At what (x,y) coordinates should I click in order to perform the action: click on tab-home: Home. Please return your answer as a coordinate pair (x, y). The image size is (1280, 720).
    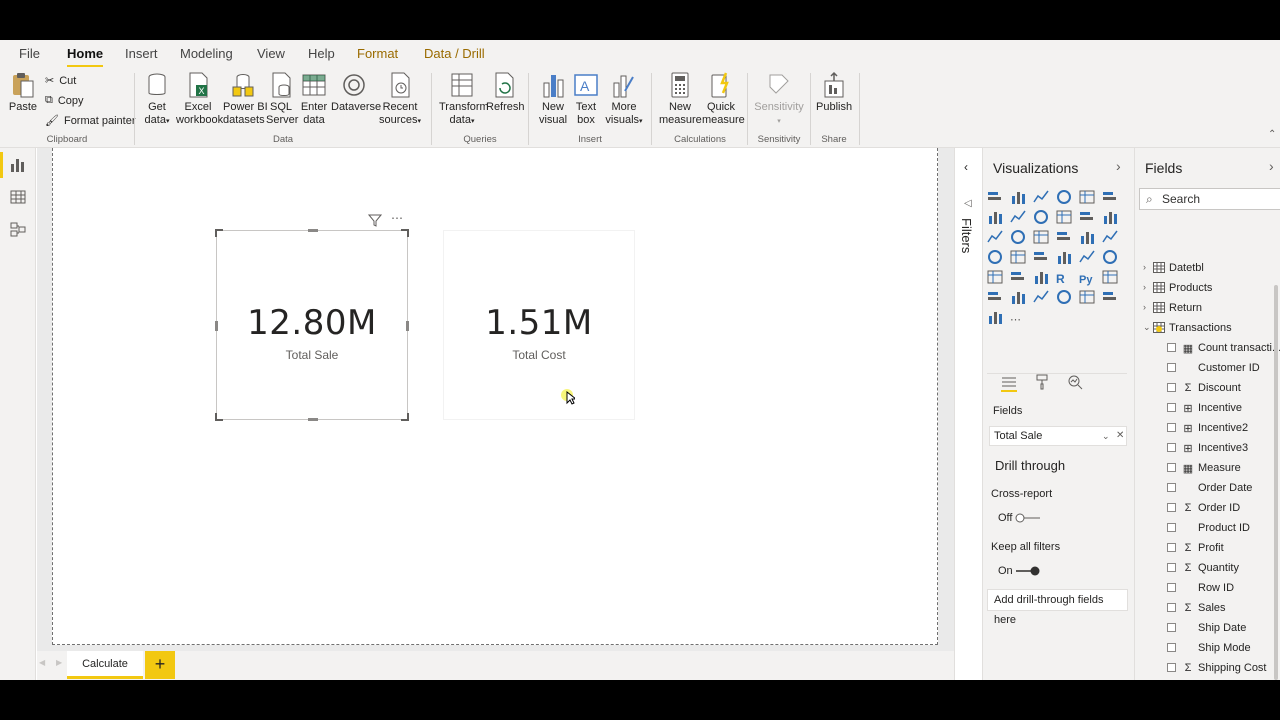
    Looking at the image, I should click on (85, 56).